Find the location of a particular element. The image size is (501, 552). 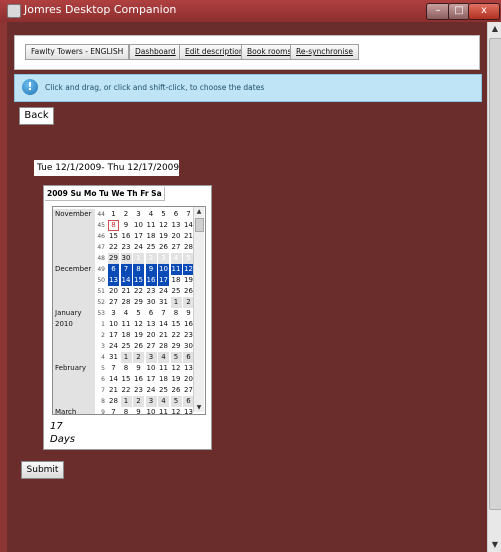

calendar-day: 5 is located at coordinates (176, 357).